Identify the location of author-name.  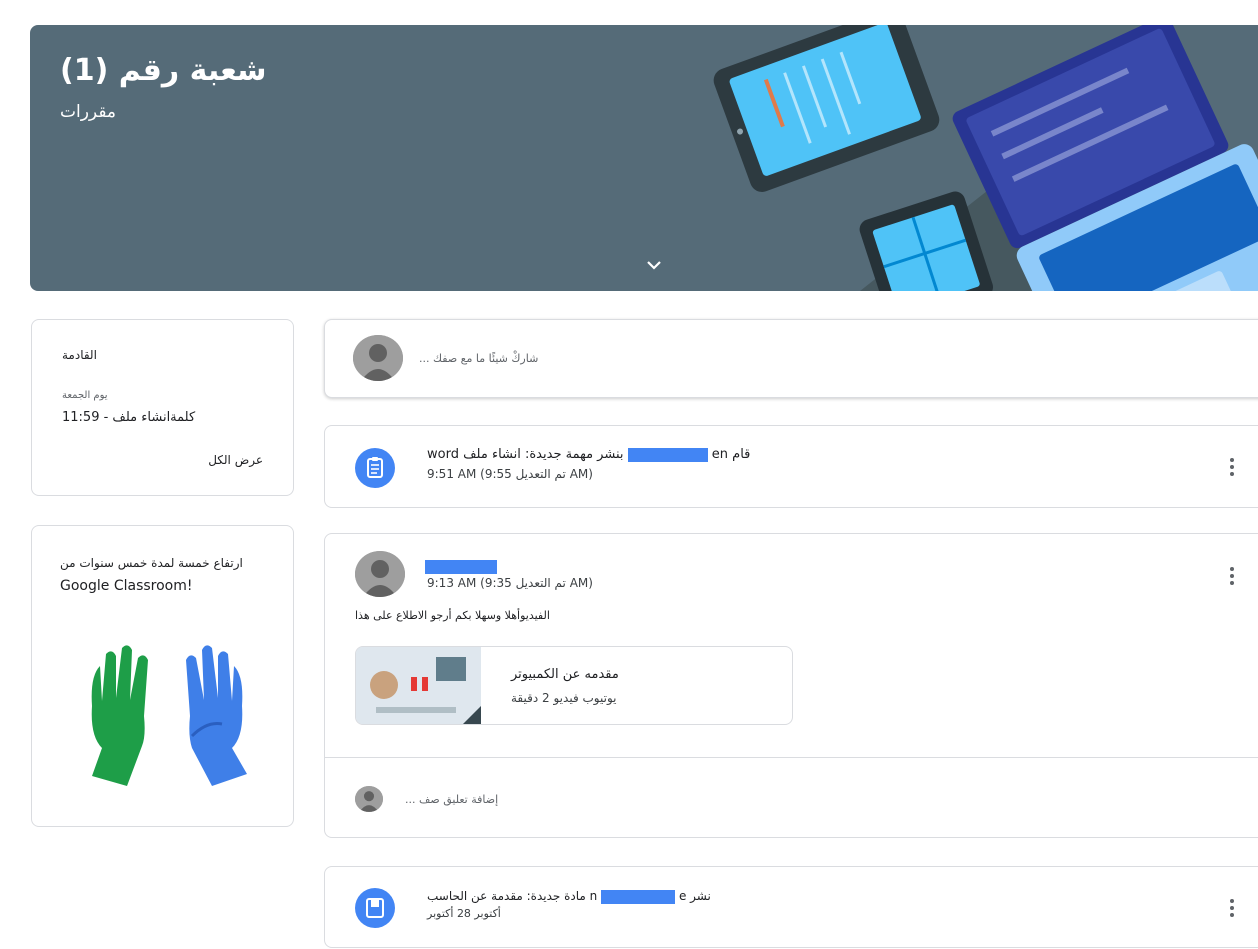
(461, 565).